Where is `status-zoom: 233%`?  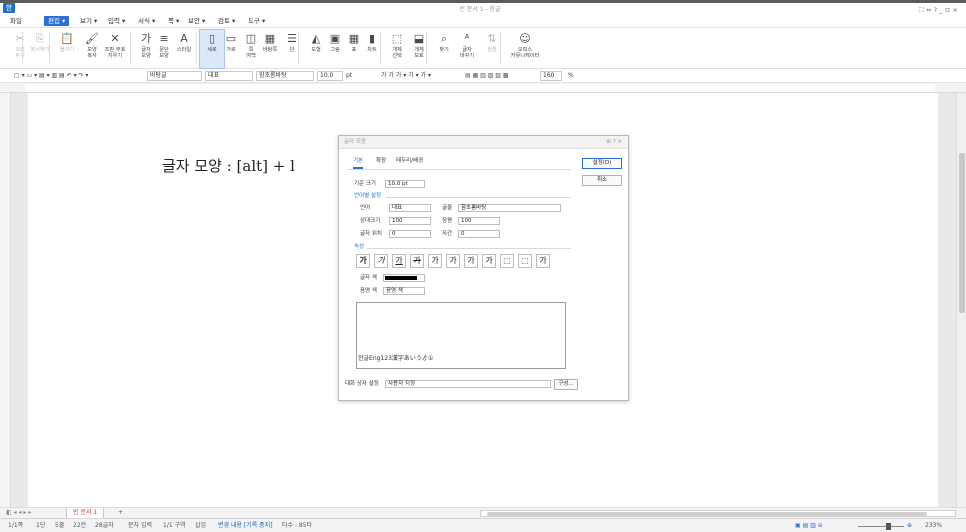 status-zoom: 233% is located at coordinates (933, 526).